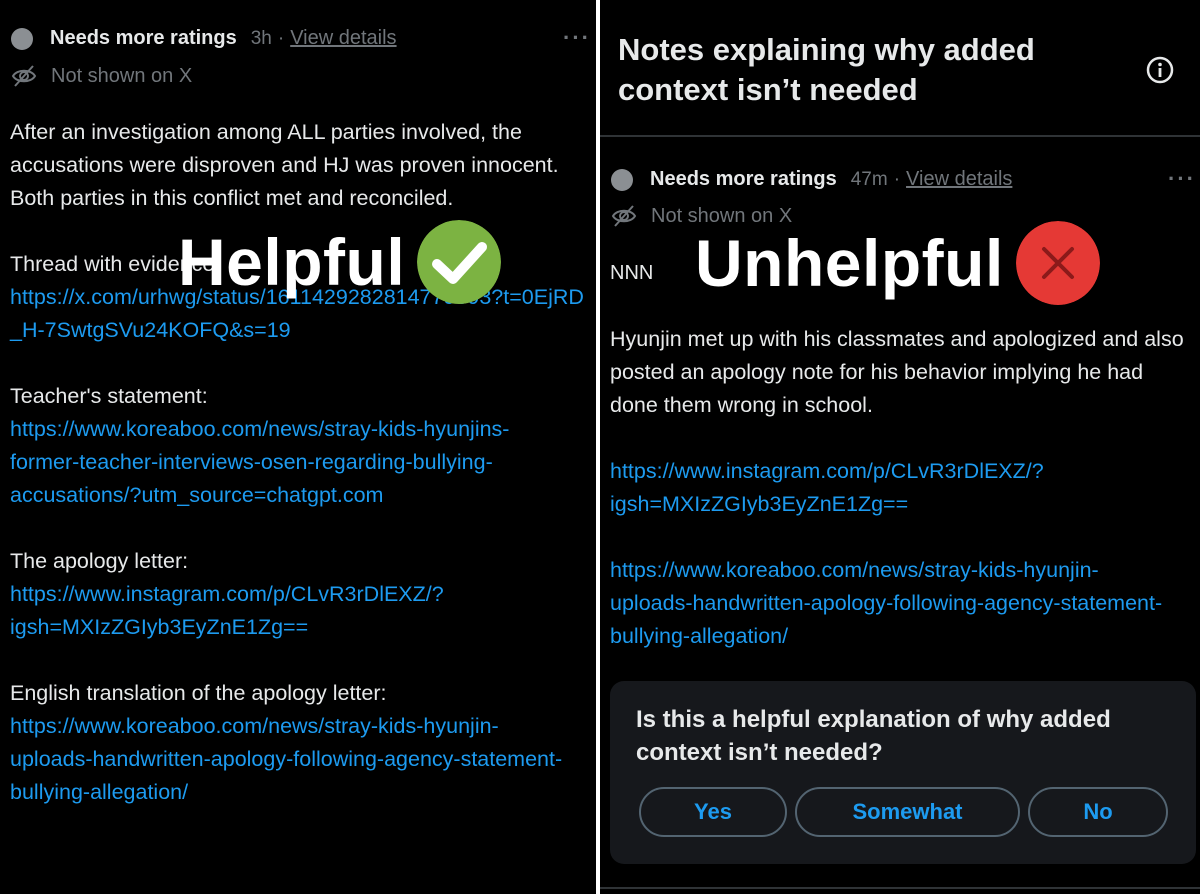 The height and width of the screenshot is (894, 1200). I want to click on yes-button: Yes, so click(713, 812).